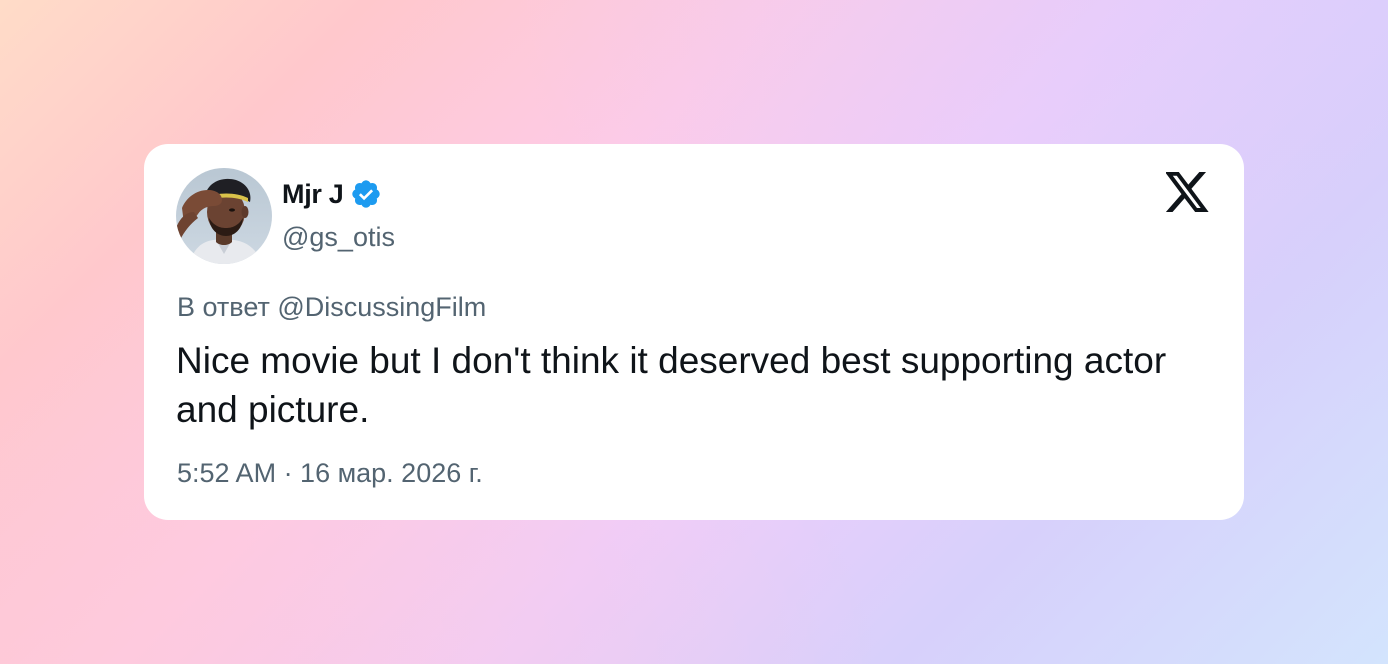 Image resolution: width=1388 pixels, height=664 pixels. I want to click on author-display-name: Mjr J, so click(313, 194).